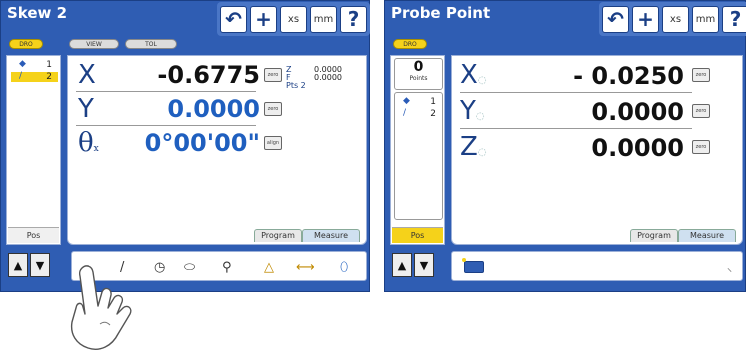 This screenshot has width=746, height=354. I want to click on feature-item: / 2, so click(418, 113).